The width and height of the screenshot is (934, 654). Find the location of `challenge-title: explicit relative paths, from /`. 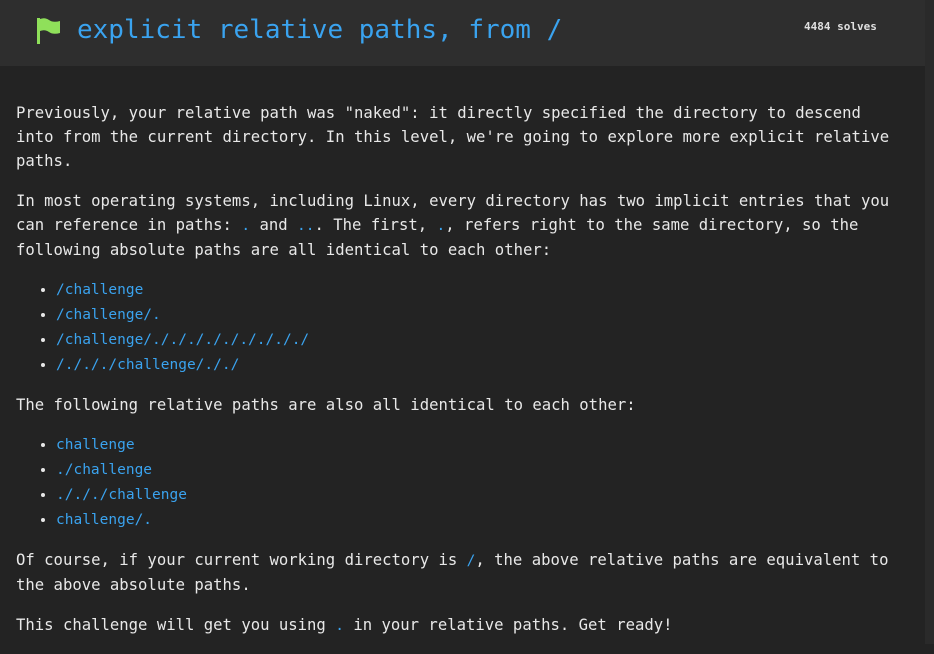

challenge-title: explicit relative paths, from / is located at coordinates (320, 30).